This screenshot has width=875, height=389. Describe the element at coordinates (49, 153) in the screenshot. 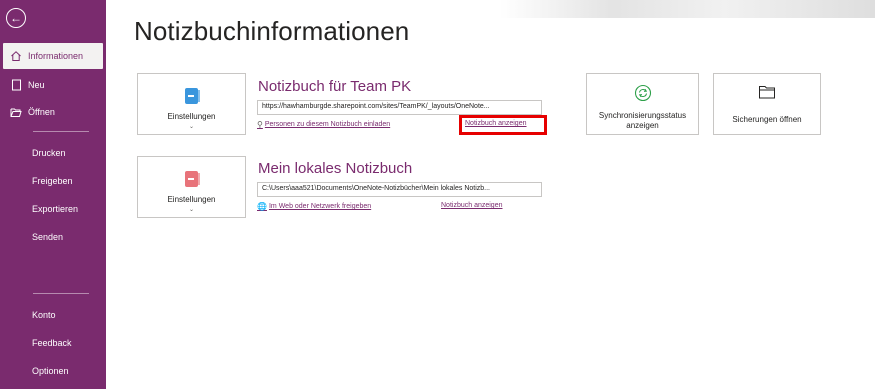

I see `sidebar-item-drucken: Drucken` at that location.